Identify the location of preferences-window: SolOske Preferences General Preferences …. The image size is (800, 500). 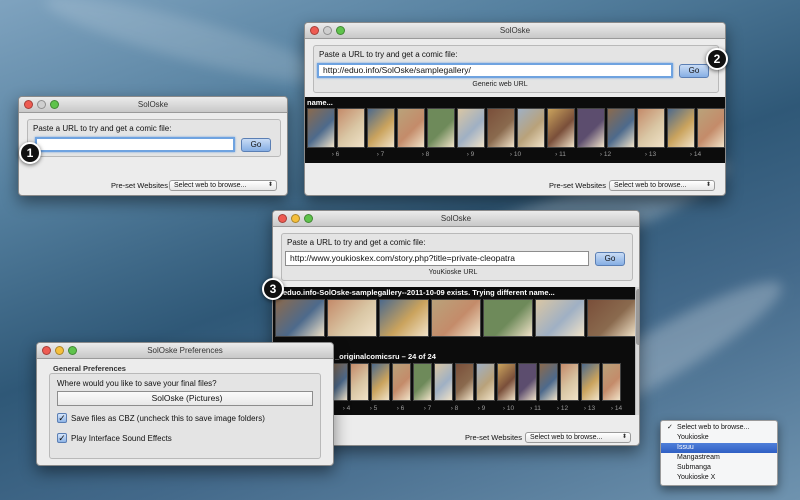
(185, 404).